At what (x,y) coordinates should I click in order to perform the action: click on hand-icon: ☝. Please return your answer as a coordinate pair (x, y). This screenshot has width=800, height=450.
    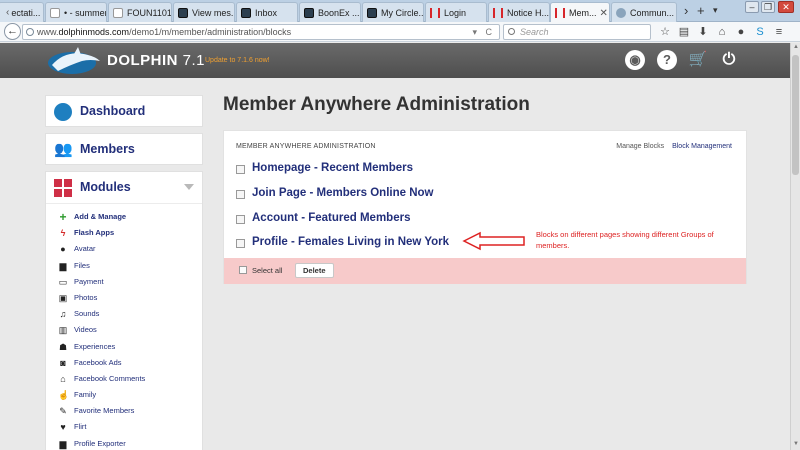
    Looking at the image, I should click on (64, 395).